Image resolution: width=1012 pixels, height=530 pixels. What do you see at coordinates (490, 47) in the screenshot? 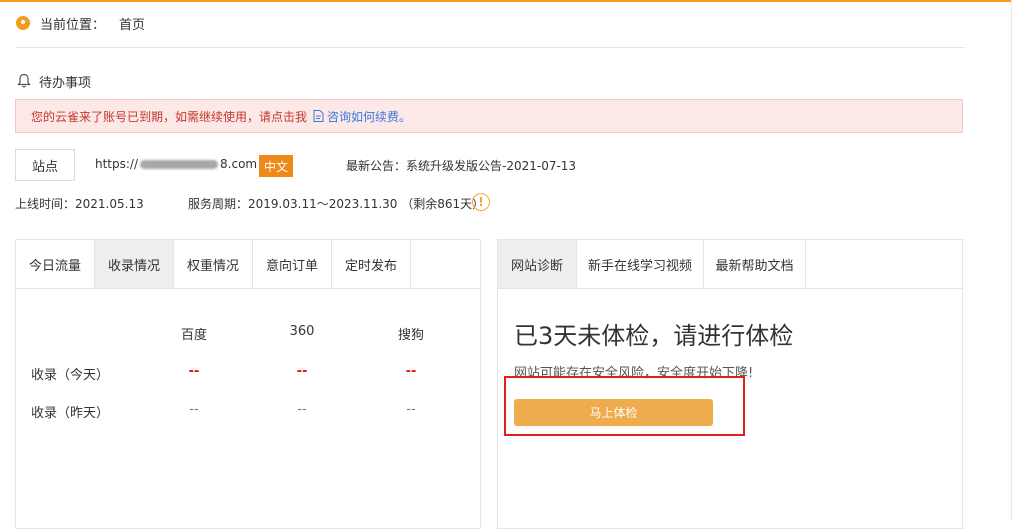
I see `divider` at bounding box center [490, 47].